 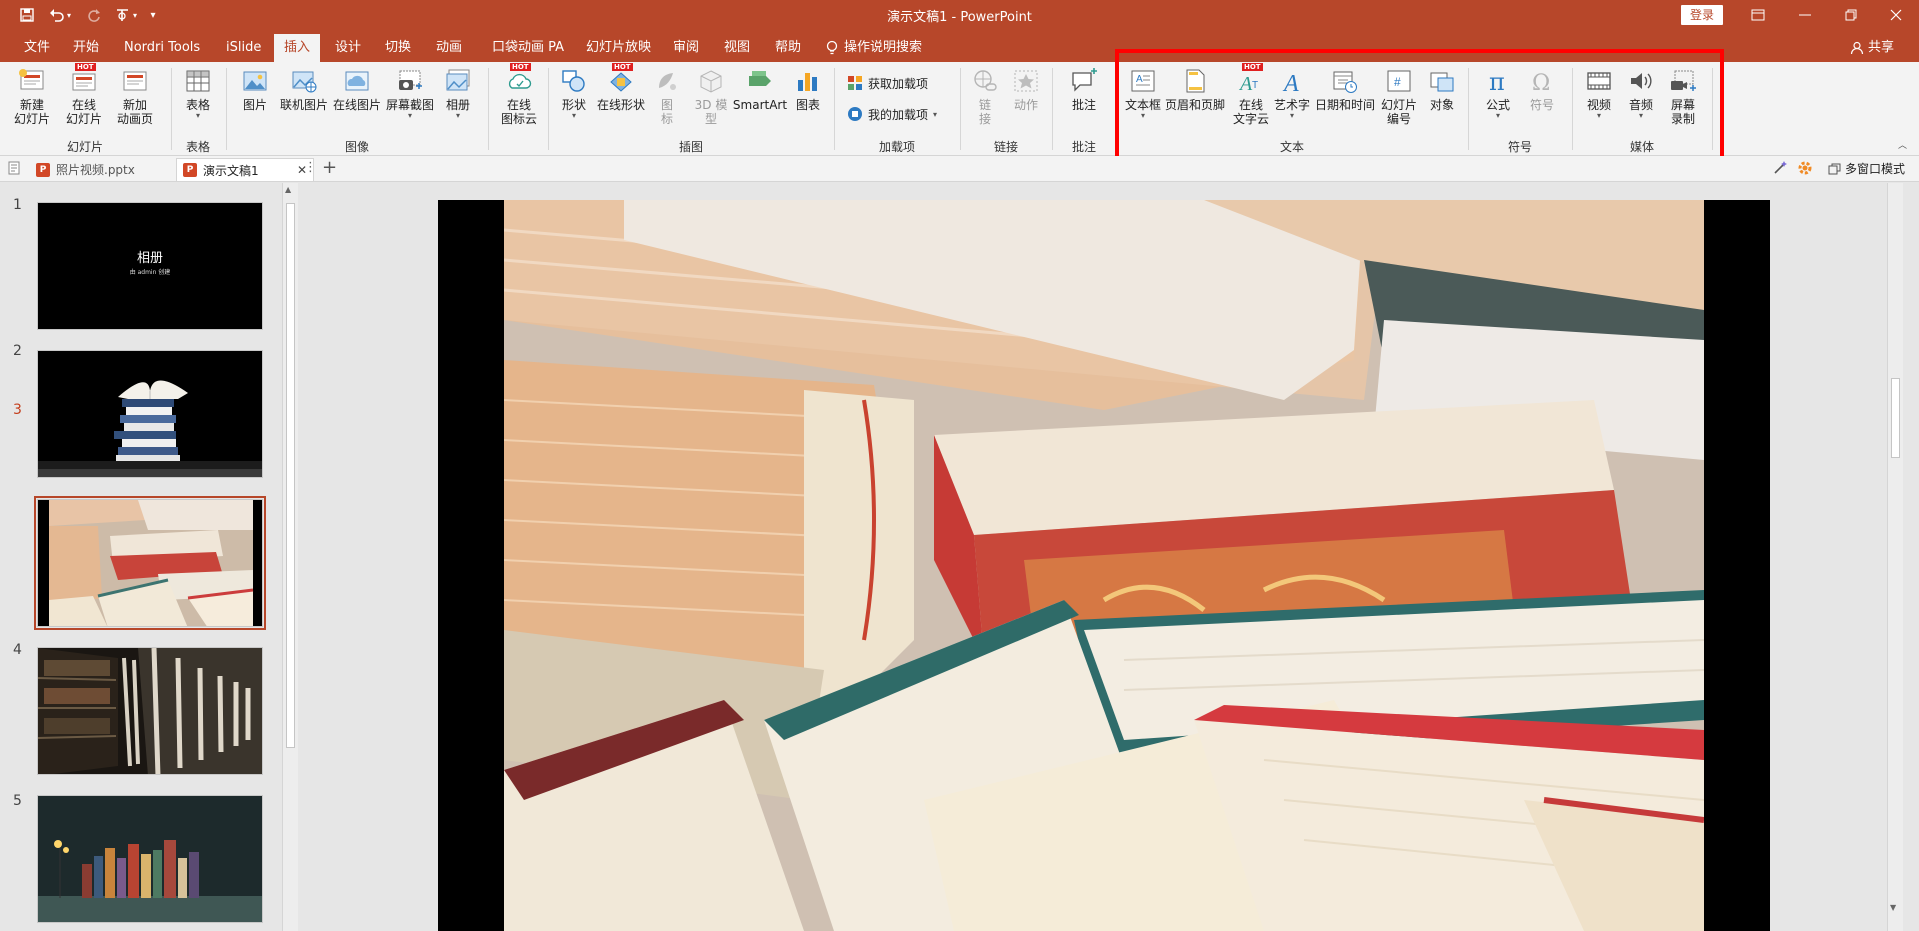 I want to click on person-icon, so click(x=1857, y=48).